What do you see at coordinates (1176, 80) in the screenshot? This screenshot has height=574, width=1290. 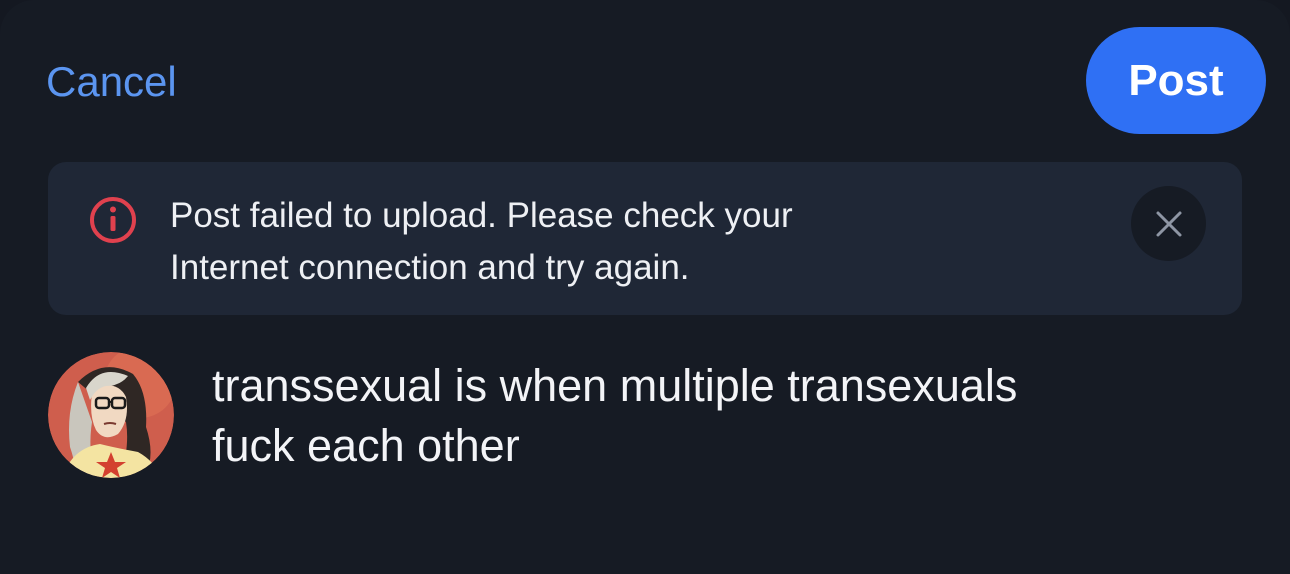 I see `post-button: Post` at bounding box center [1176, 80].